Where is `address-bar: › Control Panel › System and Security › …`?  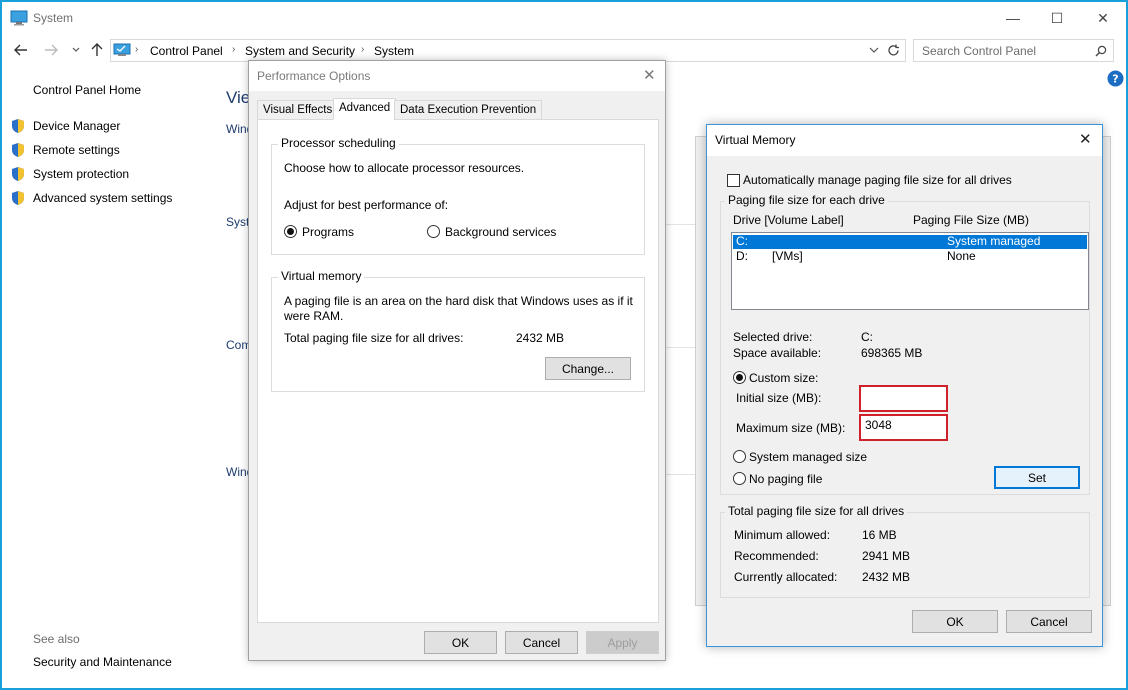
address-bar: › Control Panel › System and Security › … is located at coordinates (508, 50).